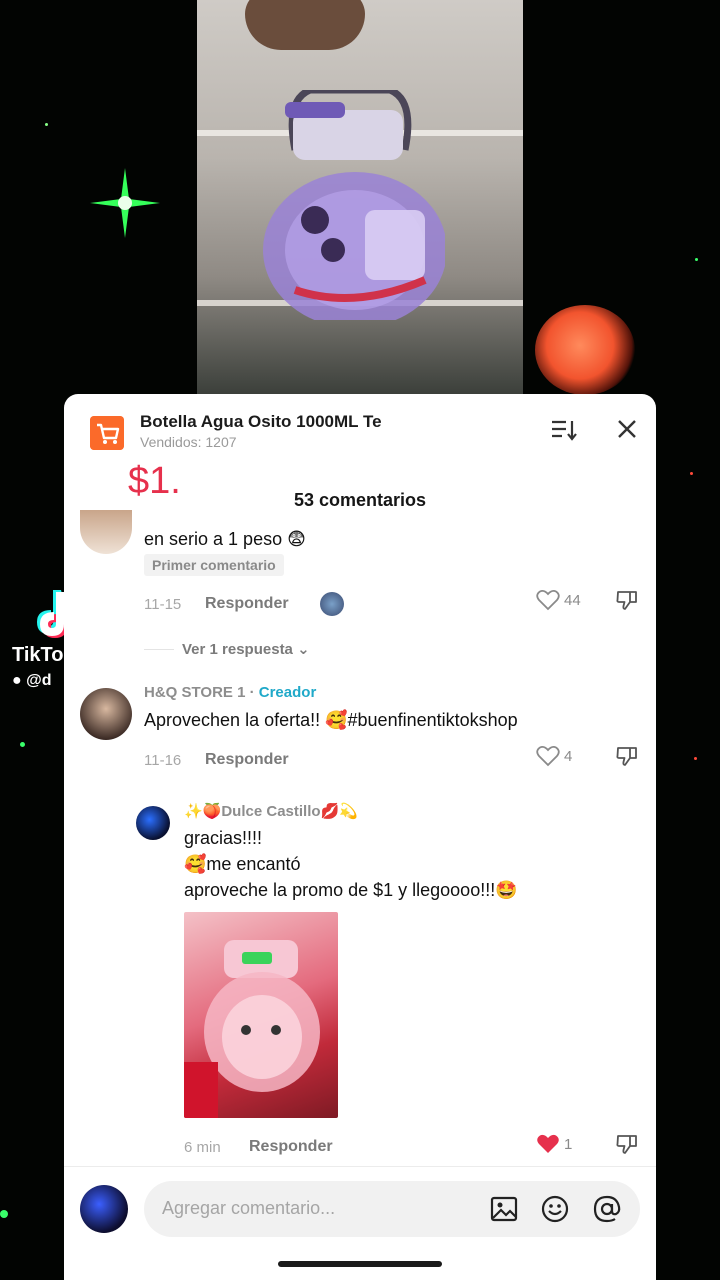 This screenshot has height=1280, width=720. Describe the element at coordinates (585, 350) in the screenshot. I see `glow-orb` at that location.